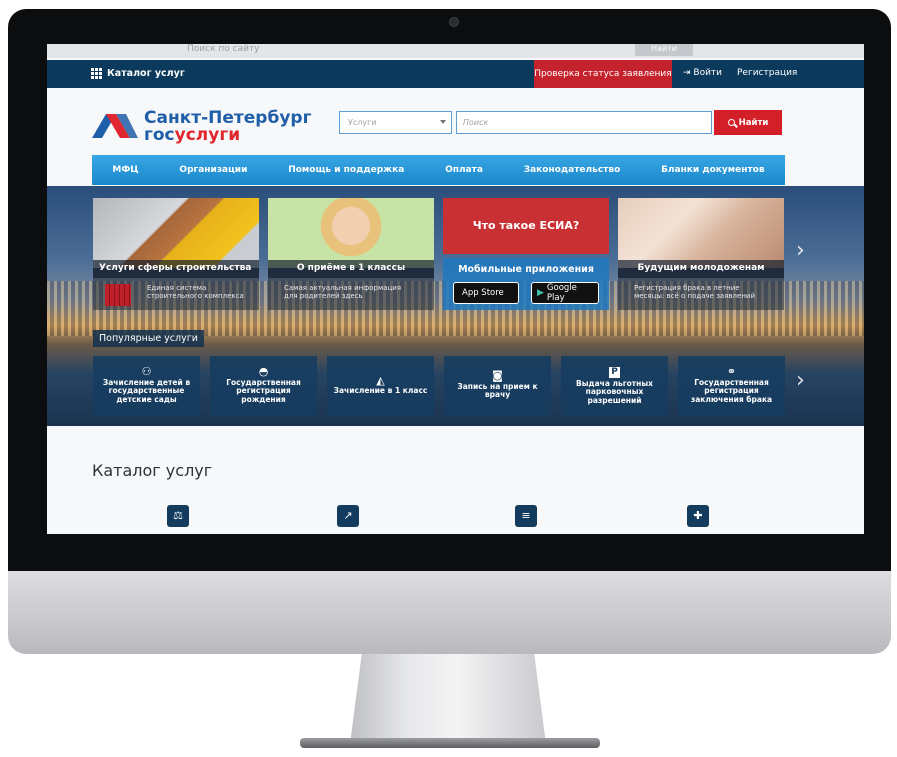 The image size is (897, 757). What do you see at coordinates (148, 338) in the screenshot?
I see `popular-services-label: Популярные услуги` at bounding box center [148, 338].